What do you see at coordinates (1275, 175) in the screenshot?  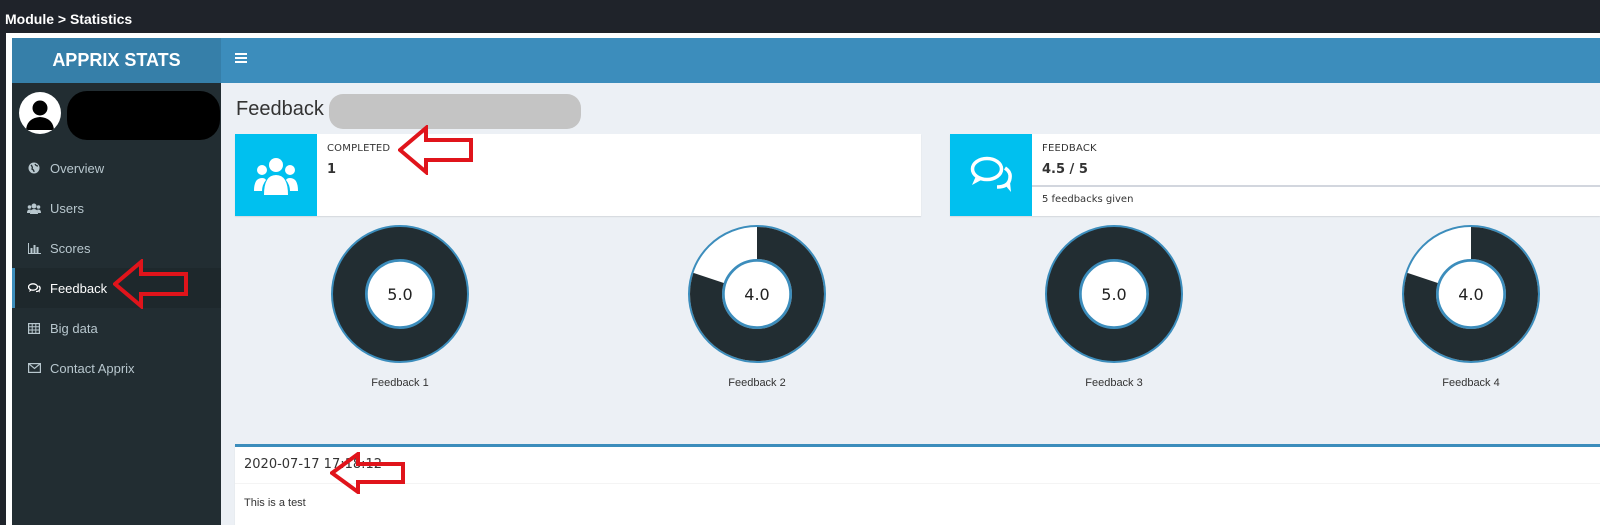 I see `info-box-feedback: FEEDBACK 4.5 / 5 5 feedbacks given` at bounding box center [1275, 175].